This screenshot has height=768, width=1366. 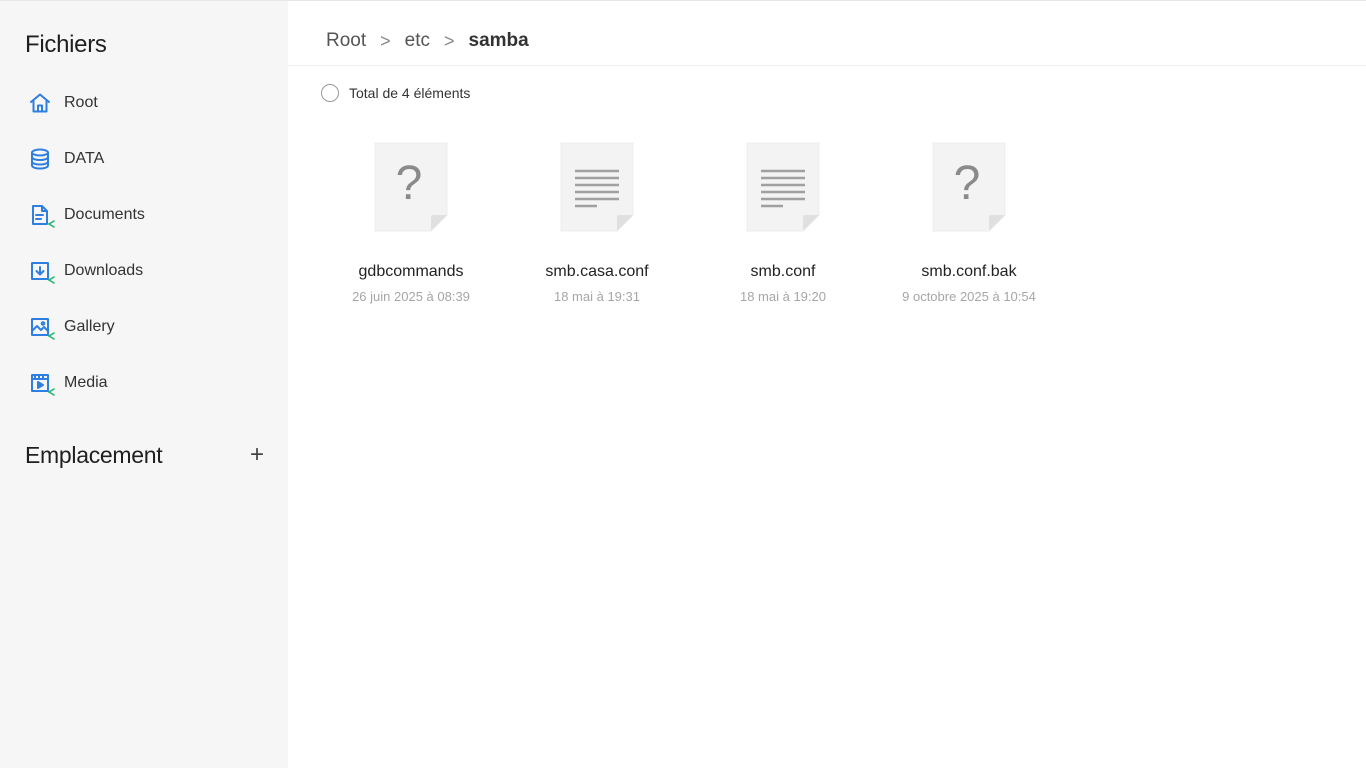 What do you see at coordinates (104, 214) in the screenshot?
I see `sidebar-item-label: Documents` at bounding box center [104, 214].